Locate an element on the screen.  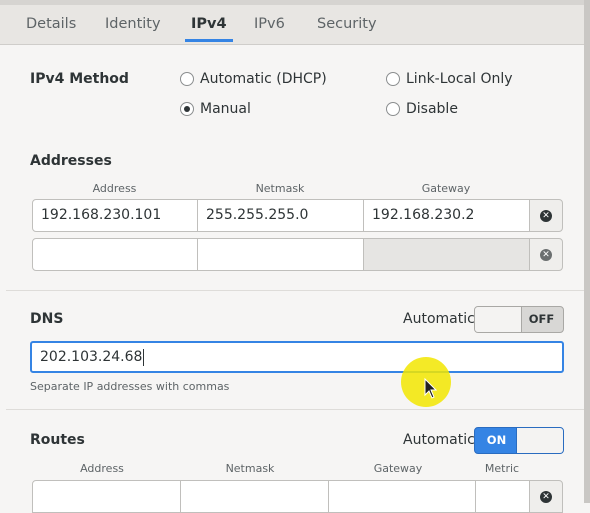
ipv4-method-label: IPv4 Method is located at coordinates (79, 79).